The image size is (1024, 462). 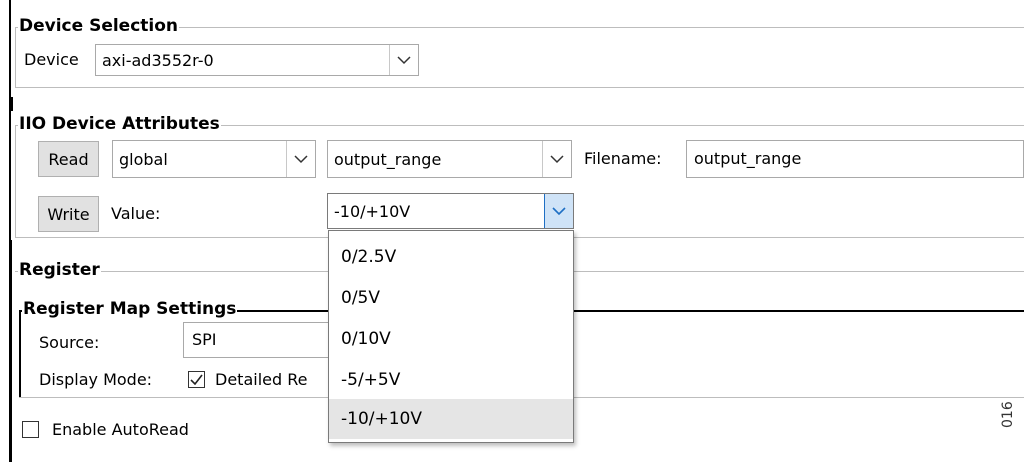 I want to click on device-combobox-value: axi-ad3552r-0, so click(x=158, y=60).